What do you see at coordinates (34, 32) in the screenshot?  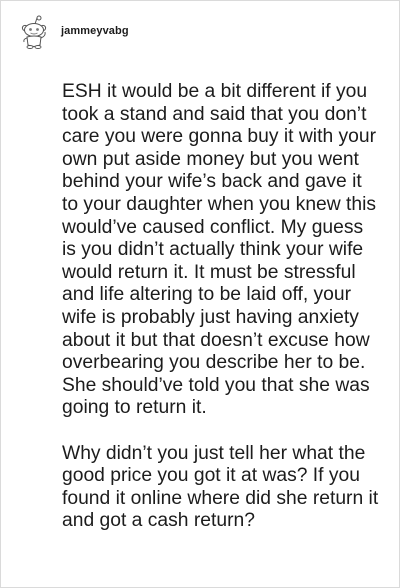 I see `reddit-snoo-avatar-icon` at bounding box center [34, 32].